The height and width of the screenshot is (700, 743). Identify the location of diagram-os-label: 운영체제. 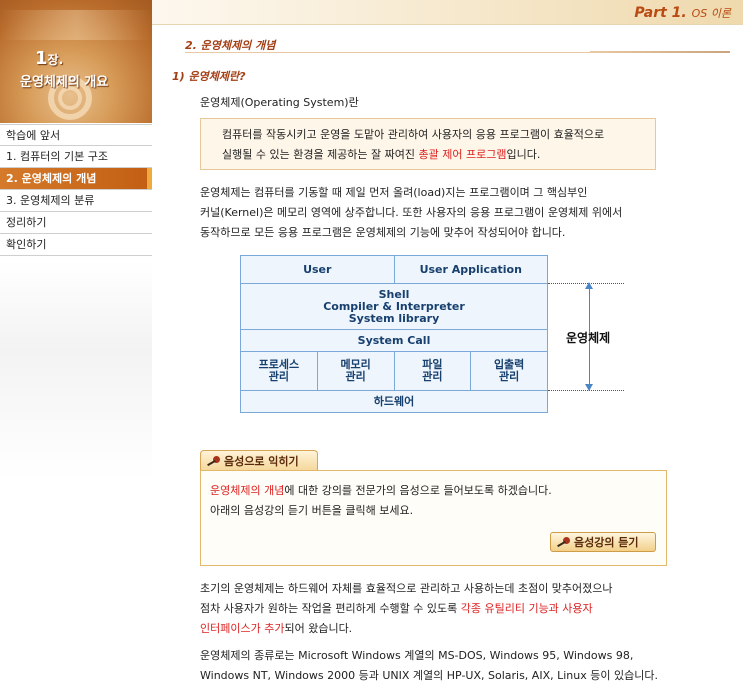
(588, 338).